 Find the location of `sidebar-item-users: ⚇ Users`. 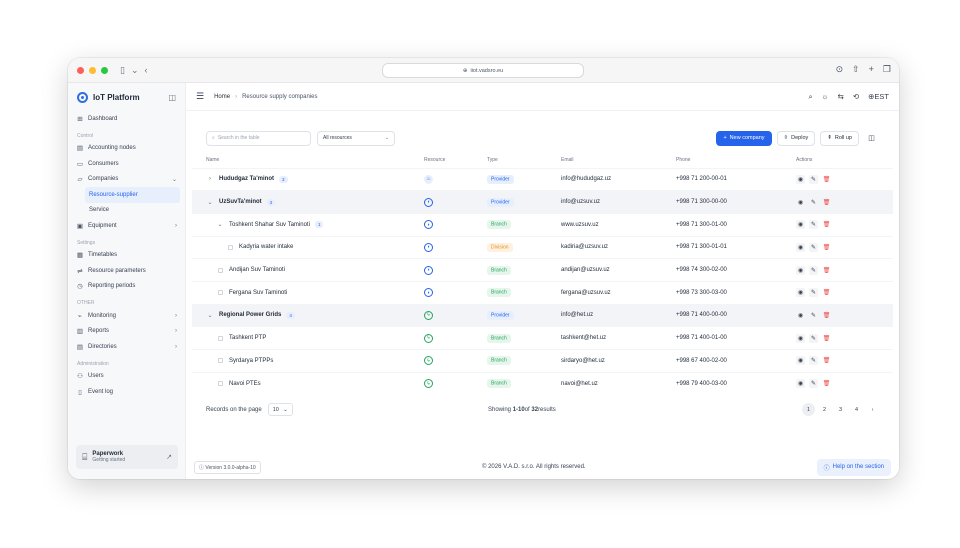

sidebar-item-users: ⚇ Users is located at coordinates (126, 377).